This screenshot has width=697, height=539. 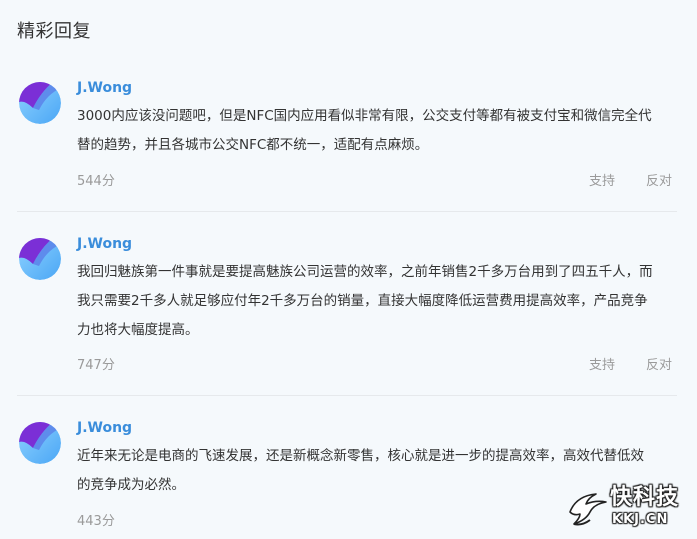 I want to click on comment-line: 替的趋势，并且各城市公交NFC都不统一，适配有点麻烦。, so click(x=253, y=145).